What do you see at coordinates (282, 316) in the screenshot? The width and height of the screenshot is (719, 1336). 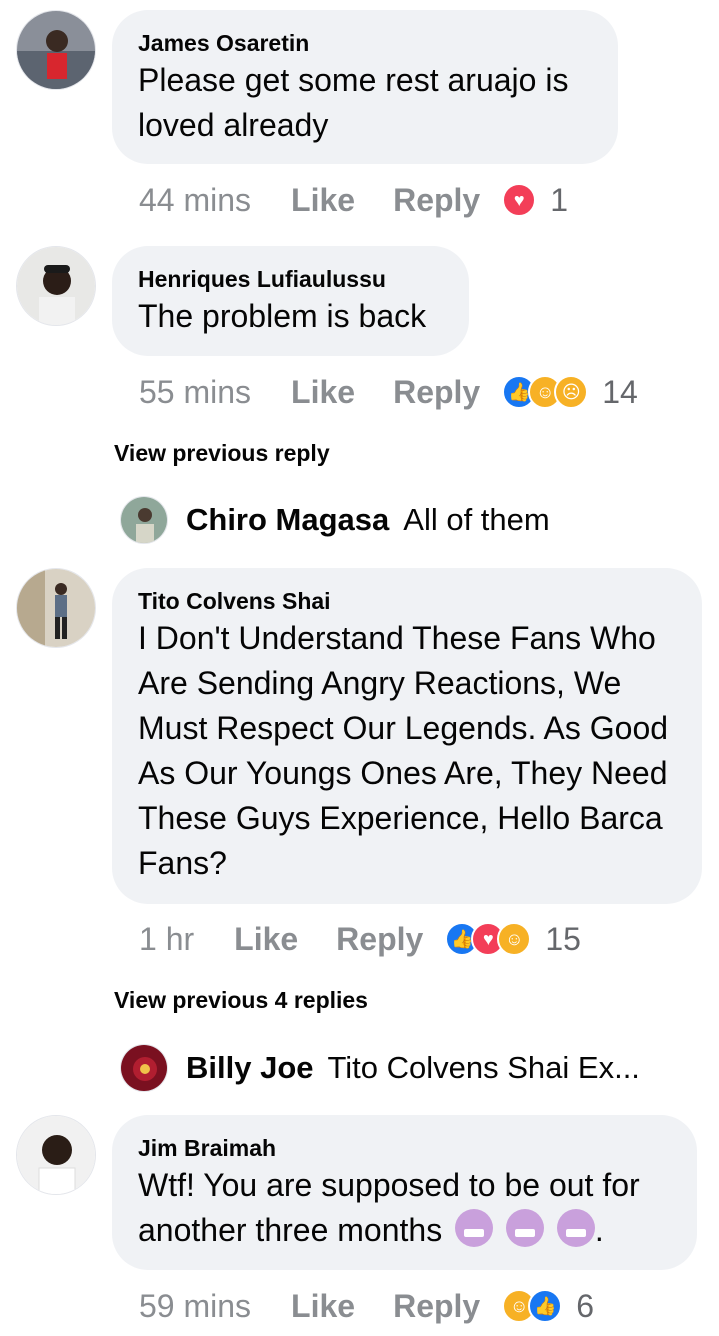 I see `comment-text: The problem is back` at bounding box center [282, 316].